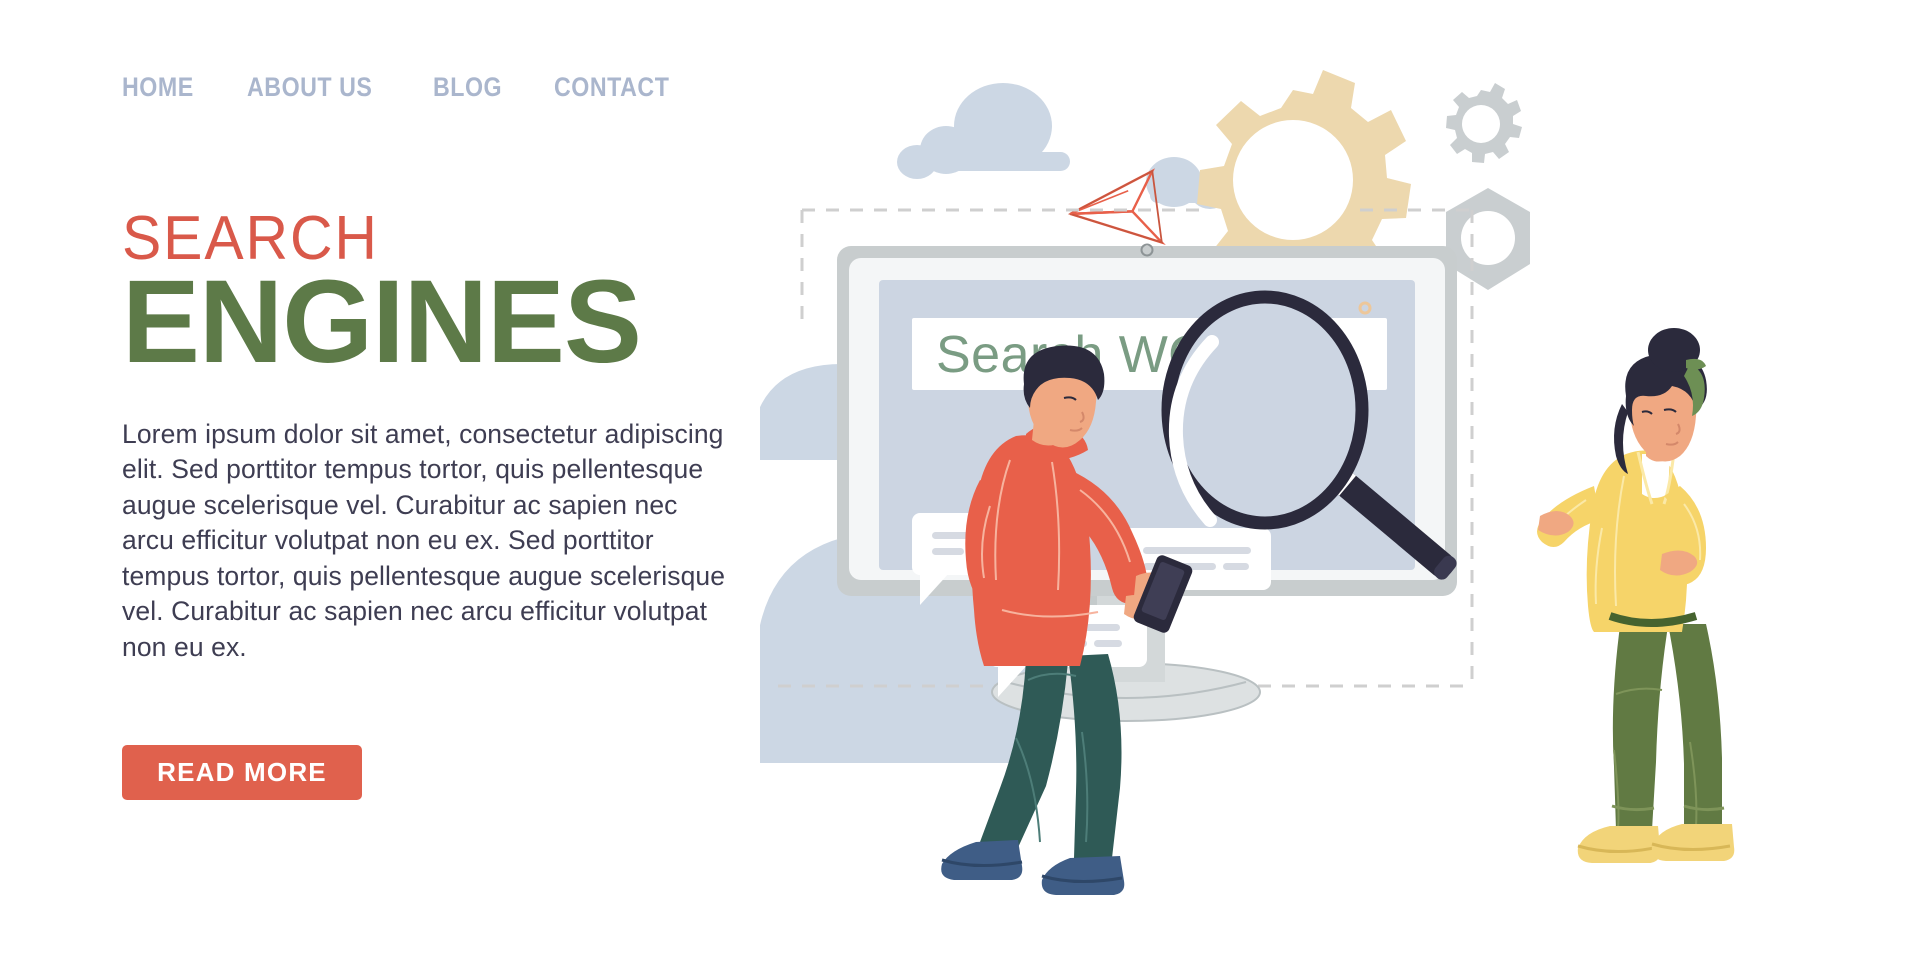  What do you see at coordinates (983, 131) in the screenshot?
I see `cloud-icon` at bounding box center [983, 131].